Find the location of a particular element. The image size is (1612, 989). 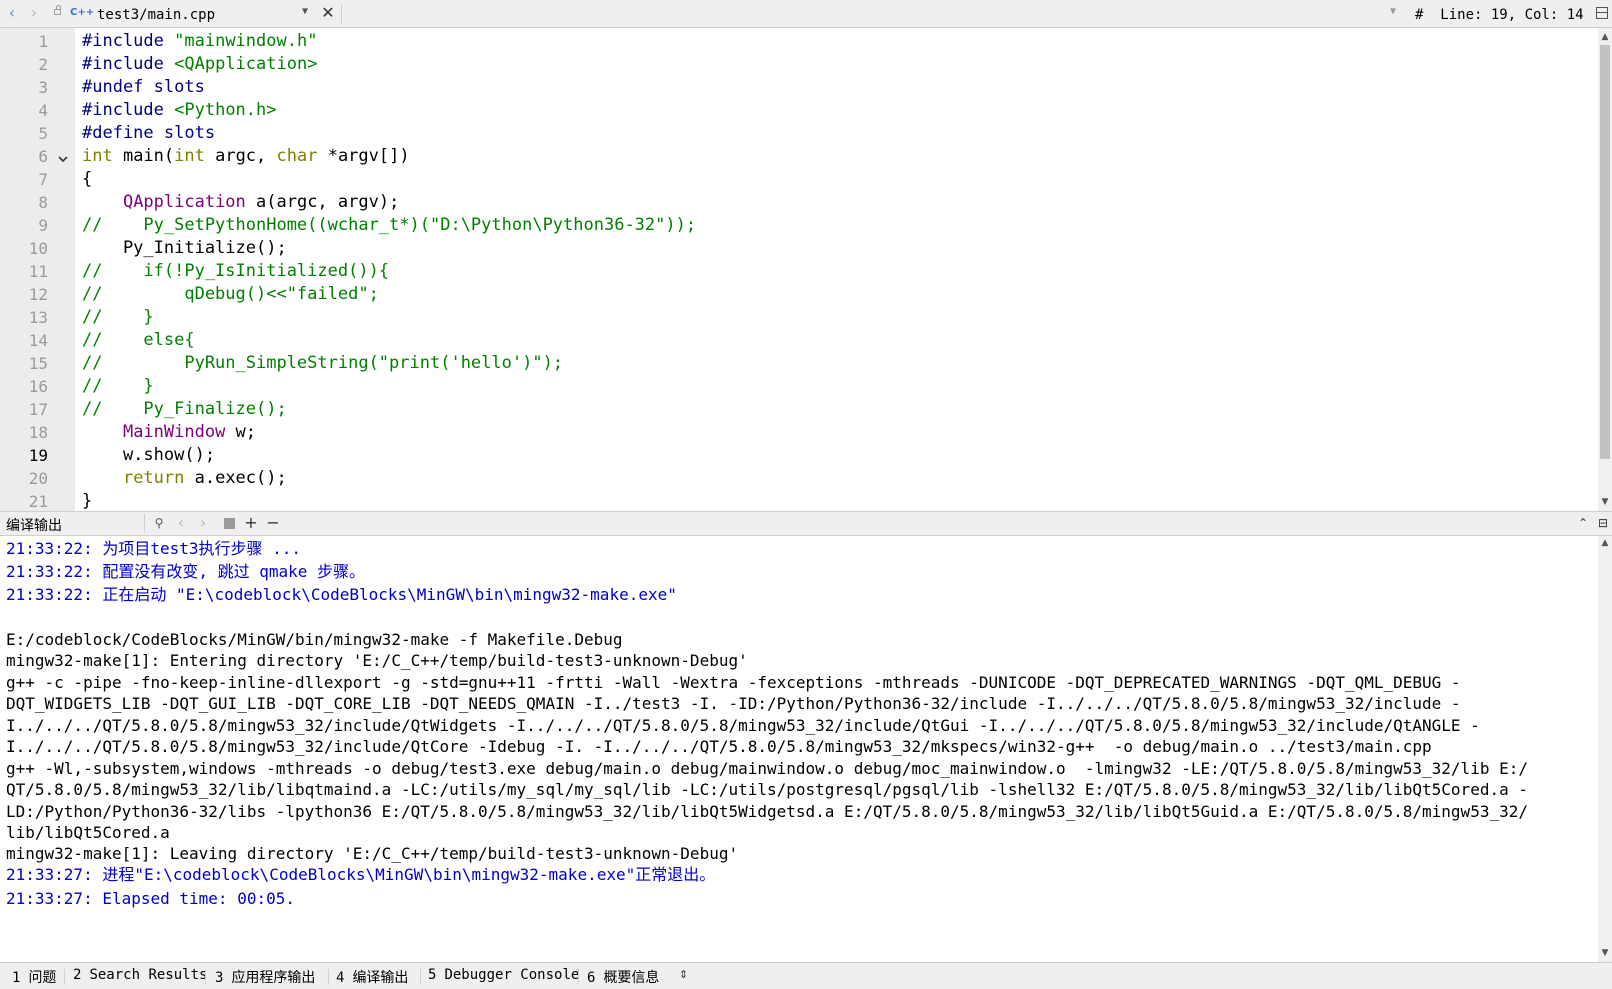

line-number: 7 is located at coordinates (43, 179).